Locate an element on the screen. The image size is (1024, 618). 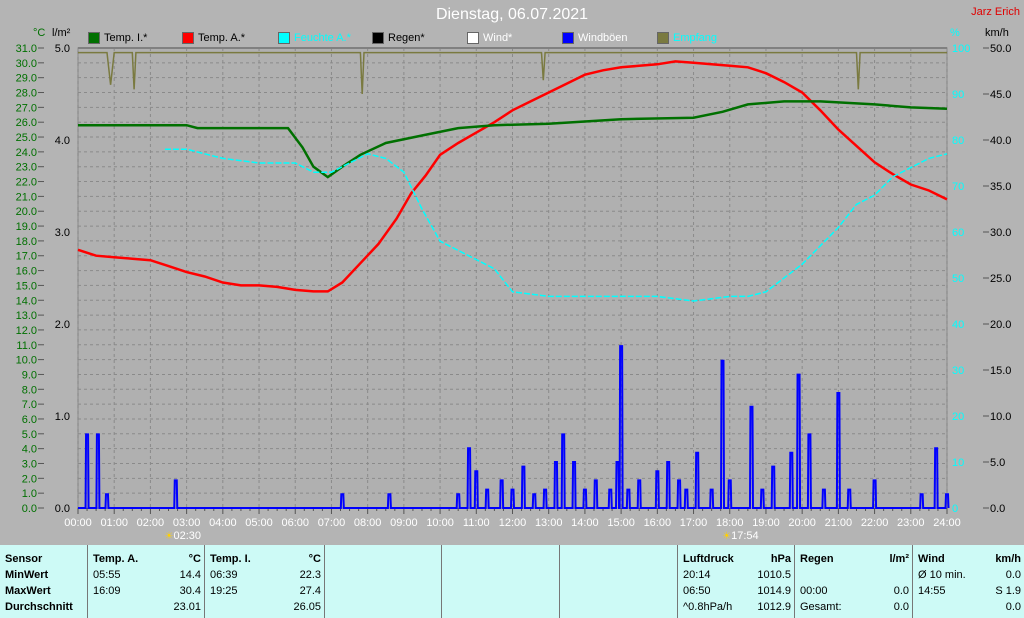
pressure-max-time: 06:50 is located at coordinates (697, 591).